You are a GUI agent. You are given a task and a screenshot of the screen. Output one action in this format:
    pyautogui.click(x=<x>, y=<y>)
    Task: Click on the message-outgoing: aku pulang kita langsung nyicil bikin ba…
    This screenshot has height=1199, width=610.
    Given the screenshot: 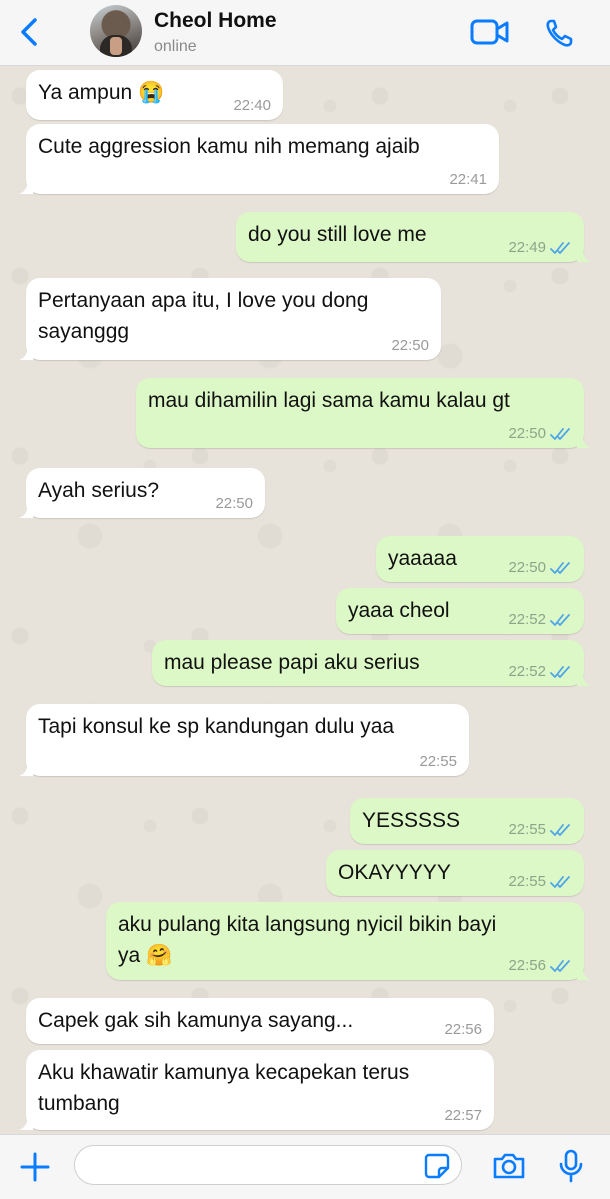 What is the action you would take?
    pyautogui.click(x=348, y=941)
    